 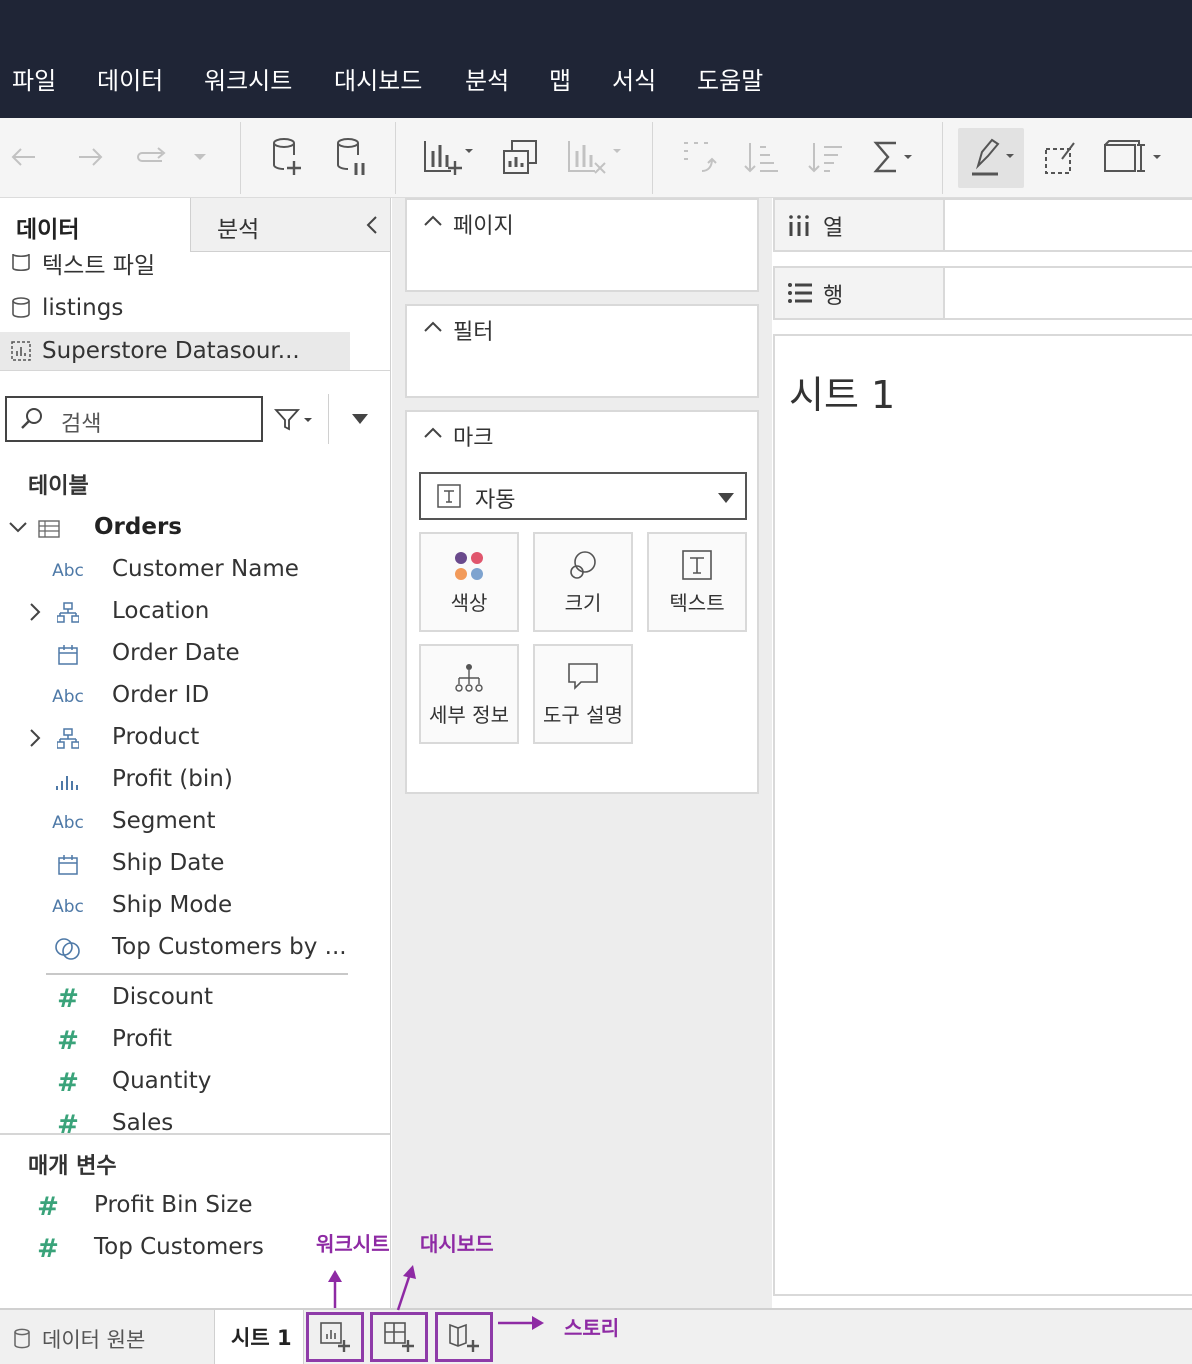 What do you see at coordinates (248, 81) in the screenshot?
I see `menu-worksheet: 워크시트` at bounding box center [248, 81].